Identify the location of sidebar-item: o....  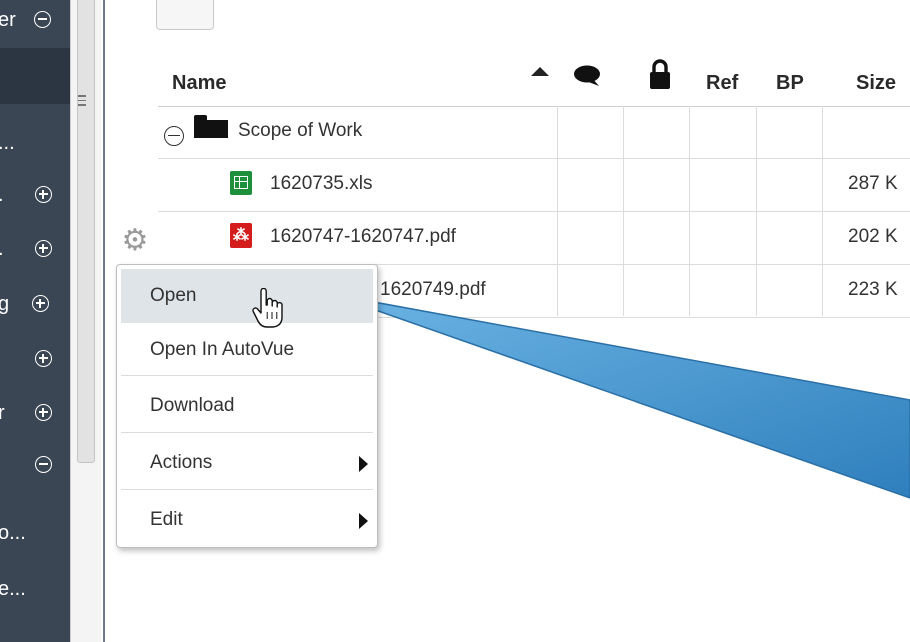
(35, 533).